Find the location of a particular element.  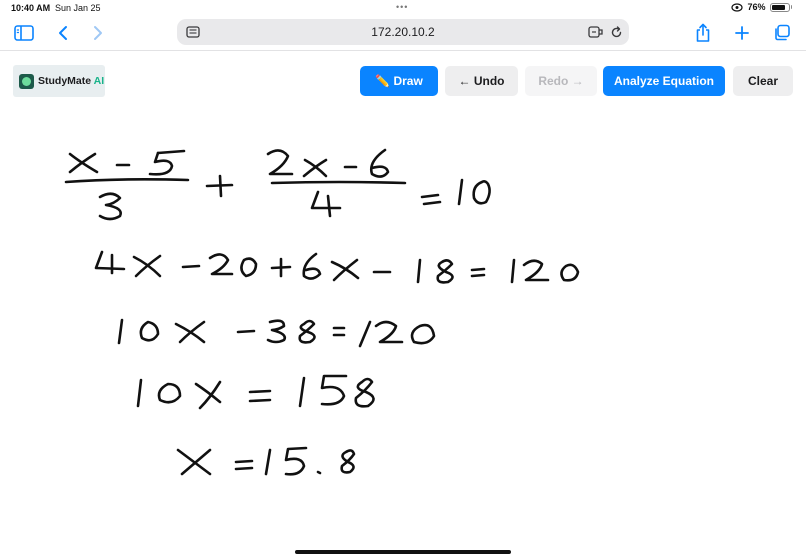

share-icon is located at coordinates (703, 33).